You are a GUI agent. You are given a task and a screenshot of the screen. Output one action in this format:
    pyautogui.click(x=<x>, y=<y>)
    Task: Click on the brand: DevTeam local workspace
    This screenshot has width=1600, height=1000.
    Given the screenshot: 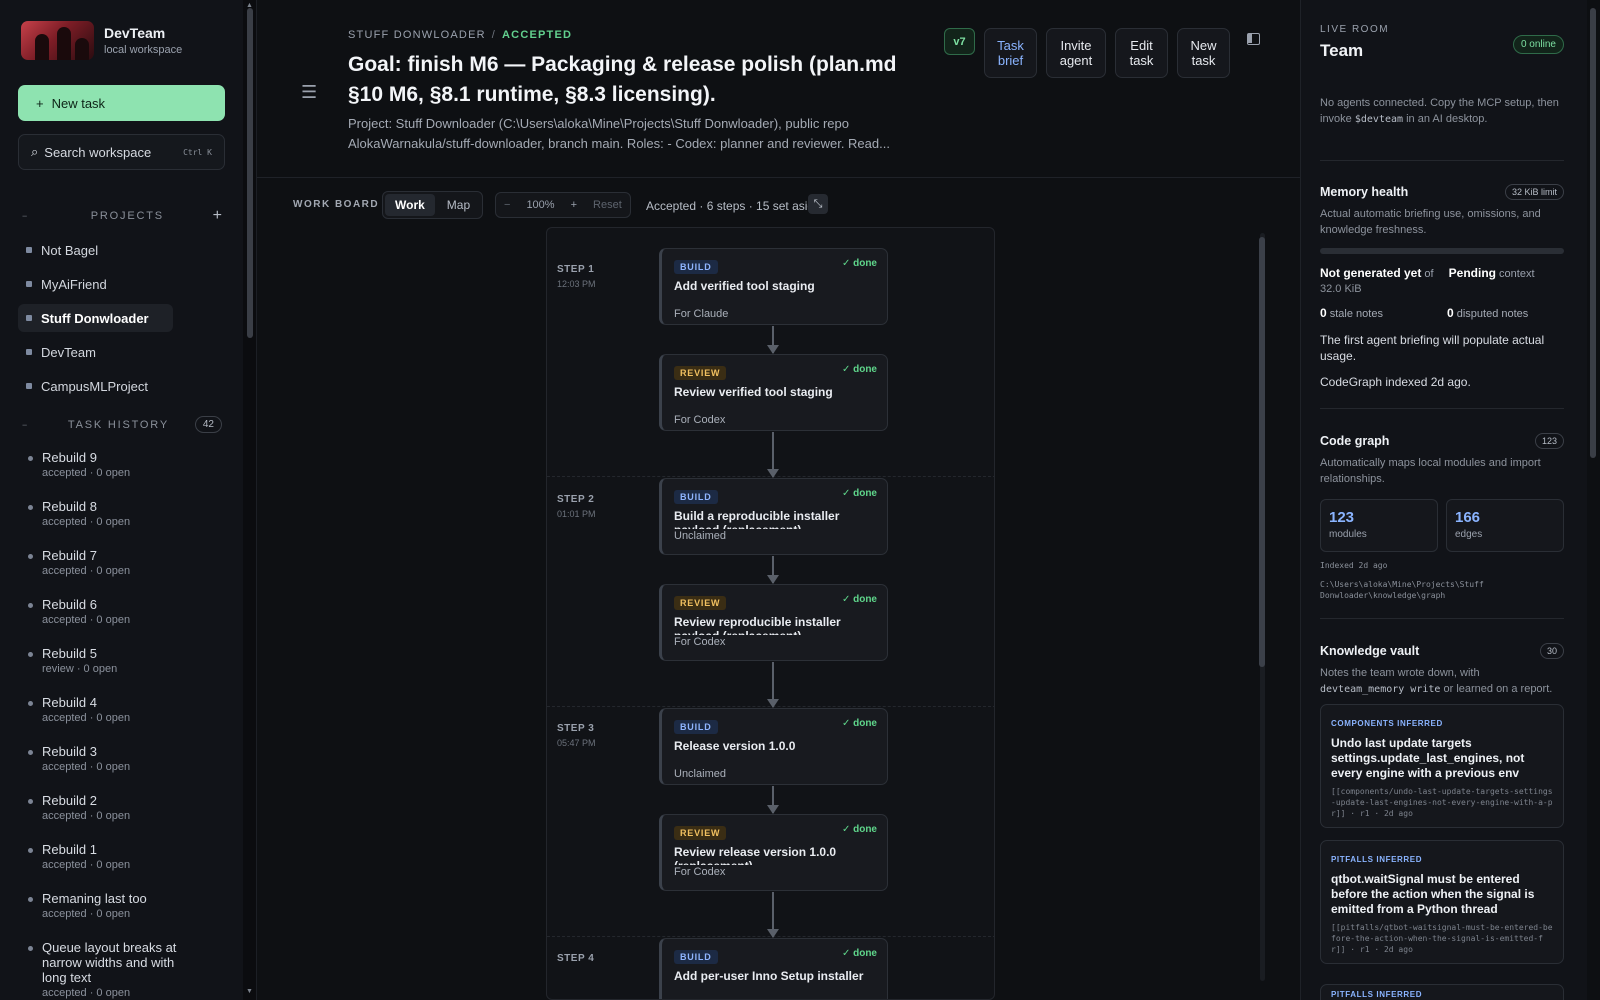 What is the action you would take?
    pyautogui.click(x=101, y=40)
    